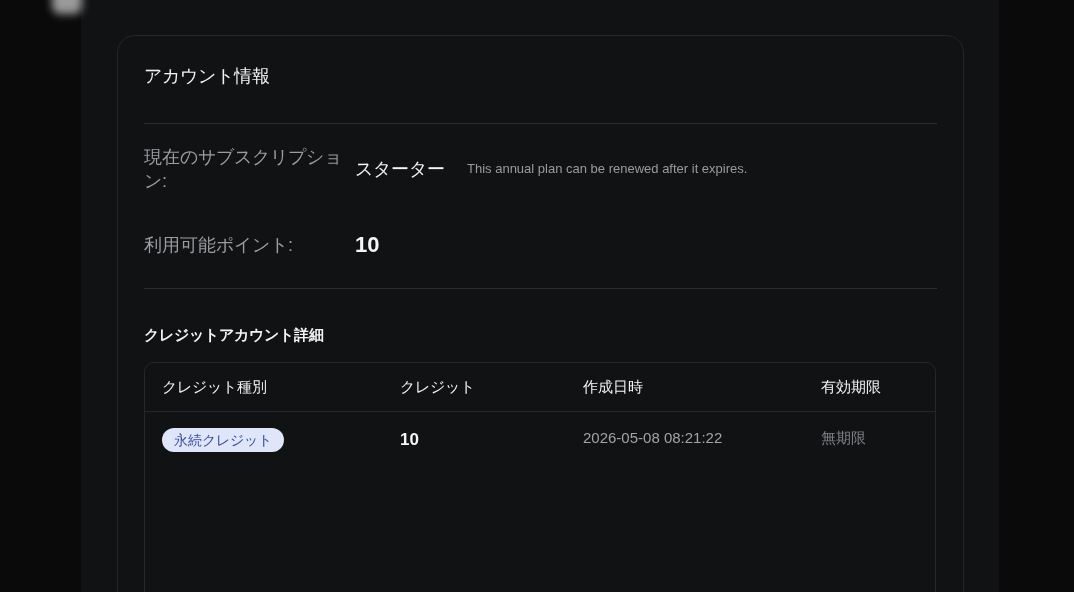 This screenshot has height=592, width=1074. What do you see at coordinates (234, 334) in the screenshot?
I see `section-title: クレジットアカウント詳細` at bounding box center [234, 334].